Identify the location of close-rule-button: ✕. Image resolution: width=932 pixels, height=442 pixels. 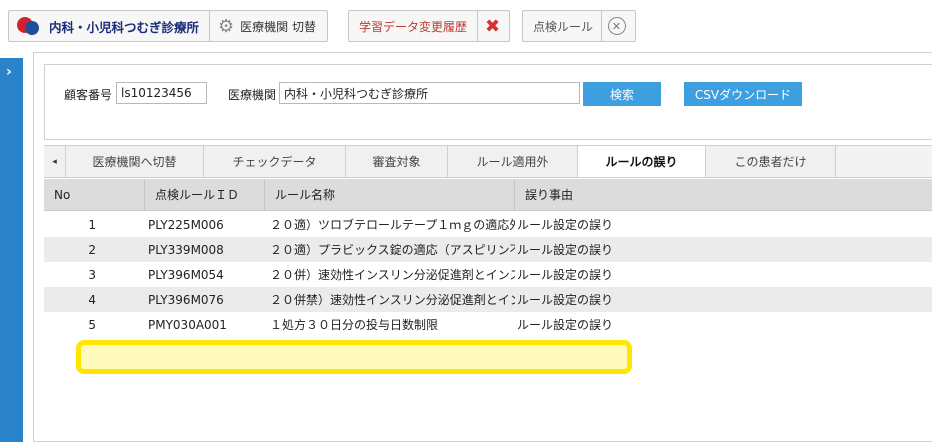
(616, 26).